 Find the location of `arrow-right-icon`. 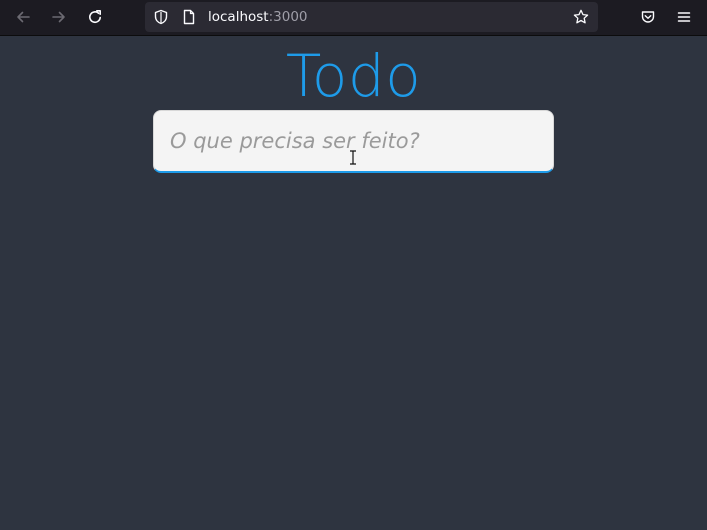

arrow-right-icon is located at coordinates (59, 17).